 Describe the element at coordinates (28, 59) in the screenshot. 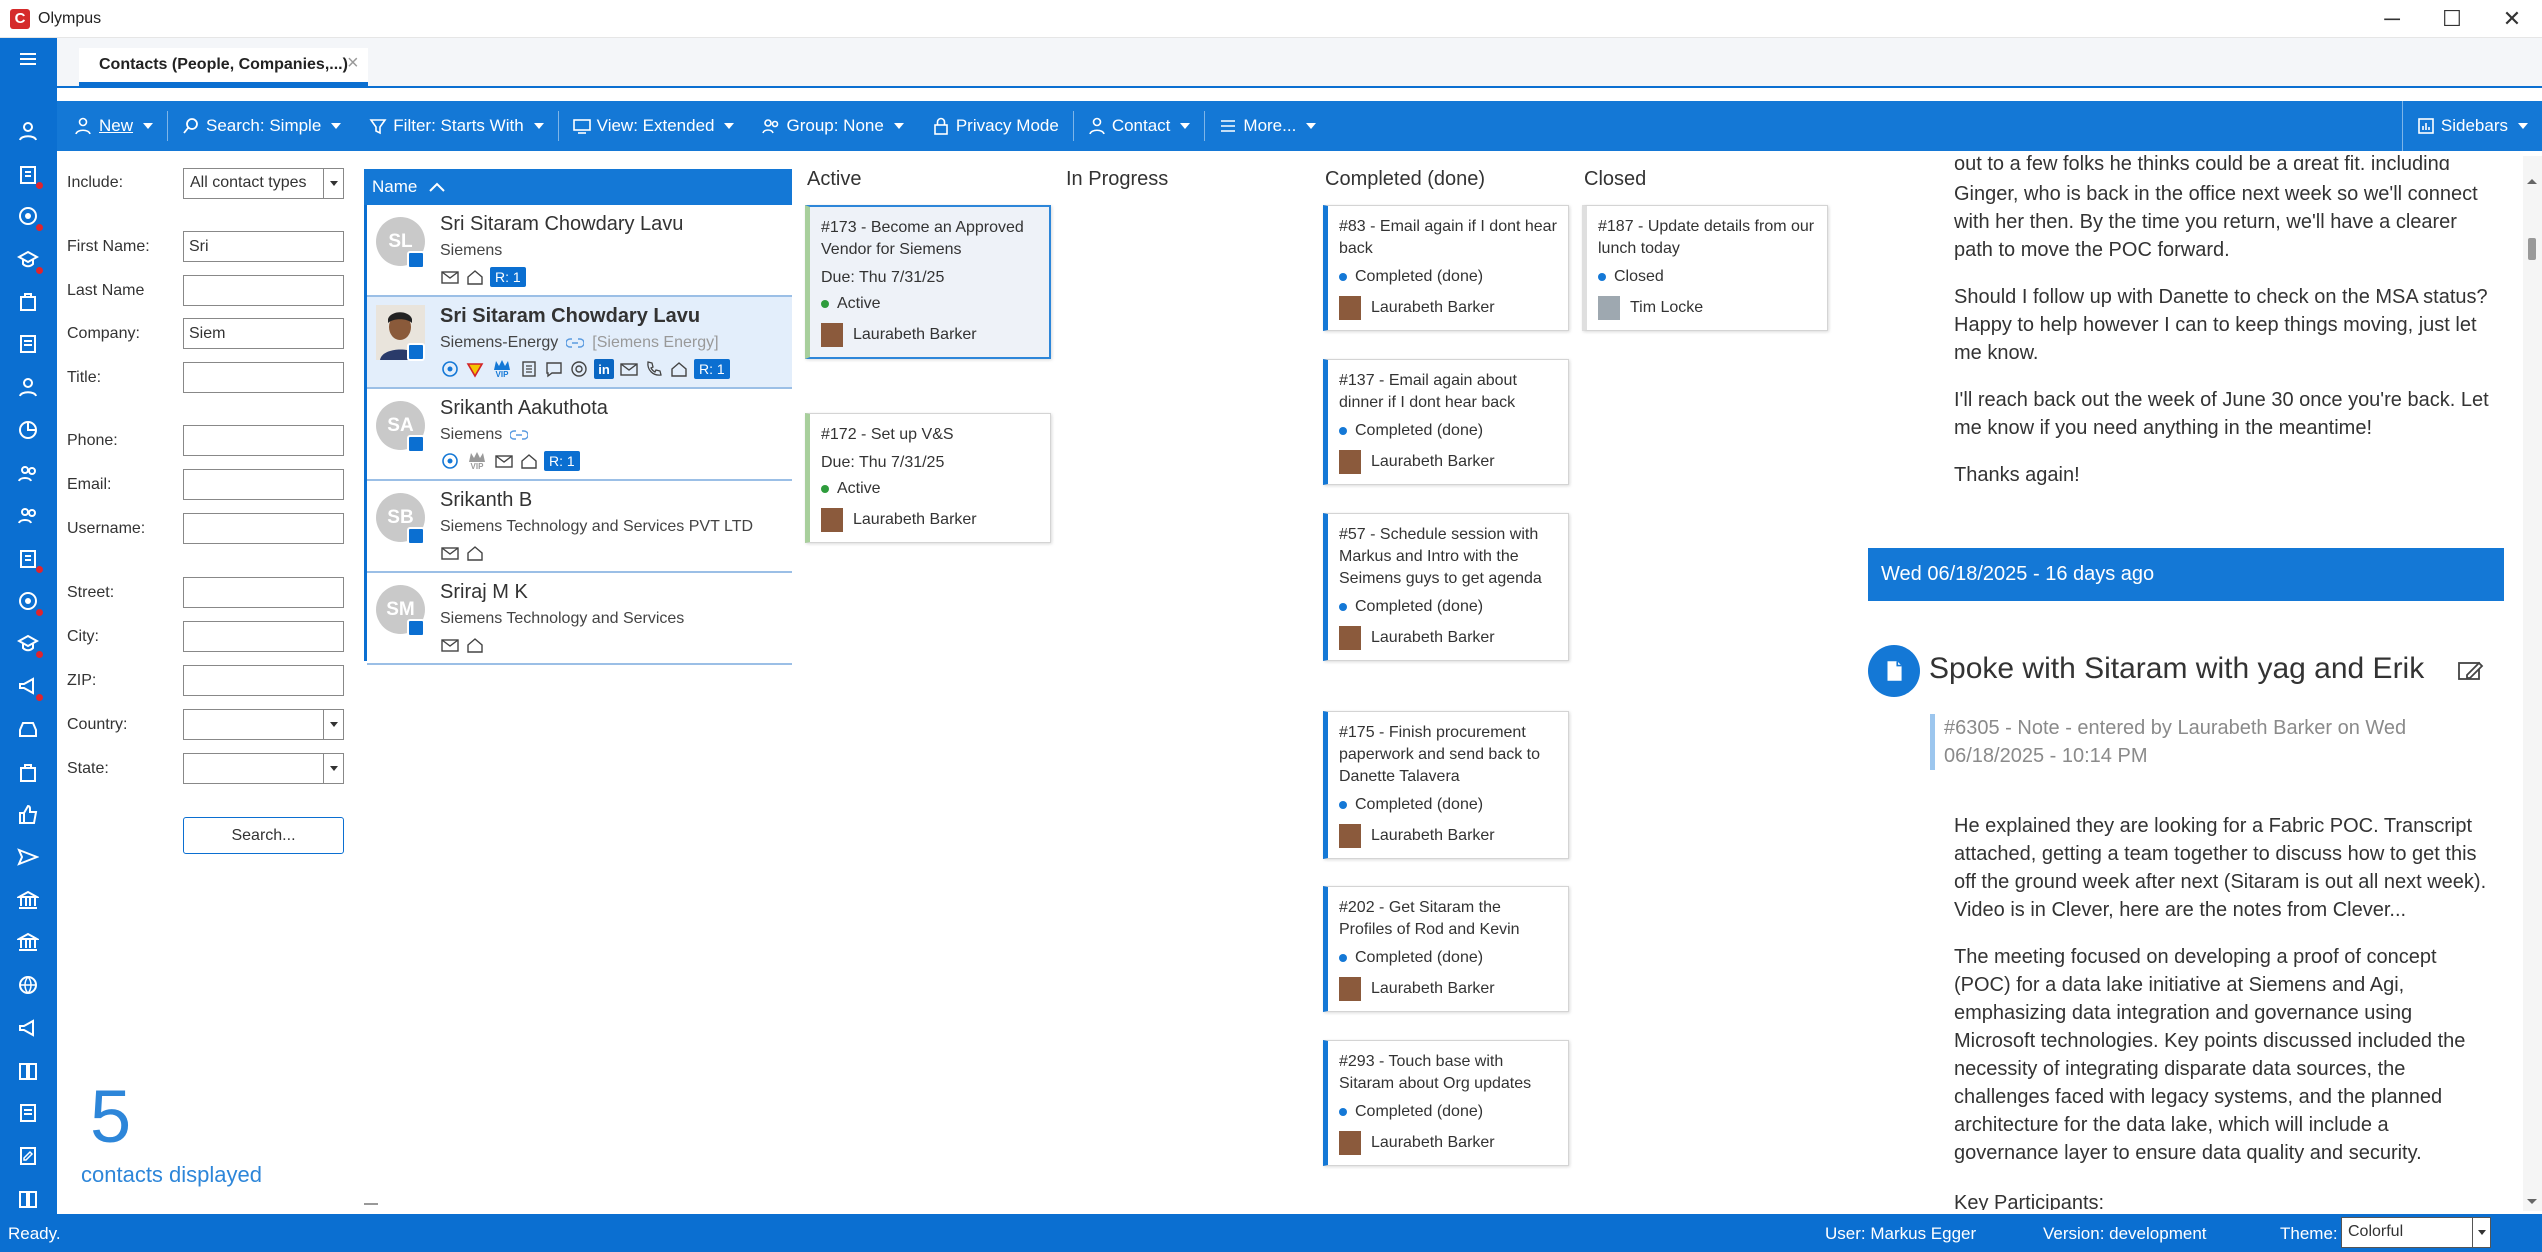

I see `hamburger-menu-icon` at that location.